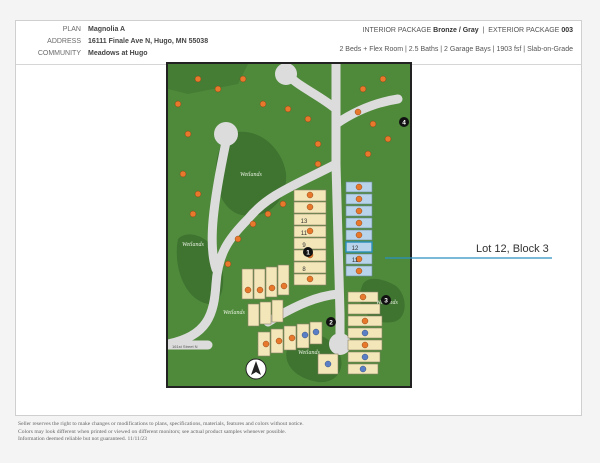  What do you see at coordinates (404, 123) in the screenshot?
I see `block-marker: 4` at bounding box center [404, 123].